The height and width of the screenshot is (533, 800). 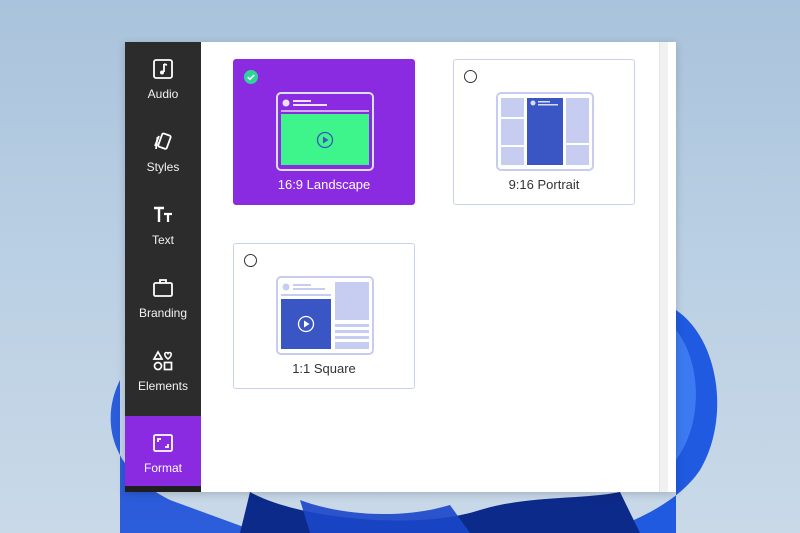 I want to click on sidebar-item-label: Format, so click(x=162, y=467).